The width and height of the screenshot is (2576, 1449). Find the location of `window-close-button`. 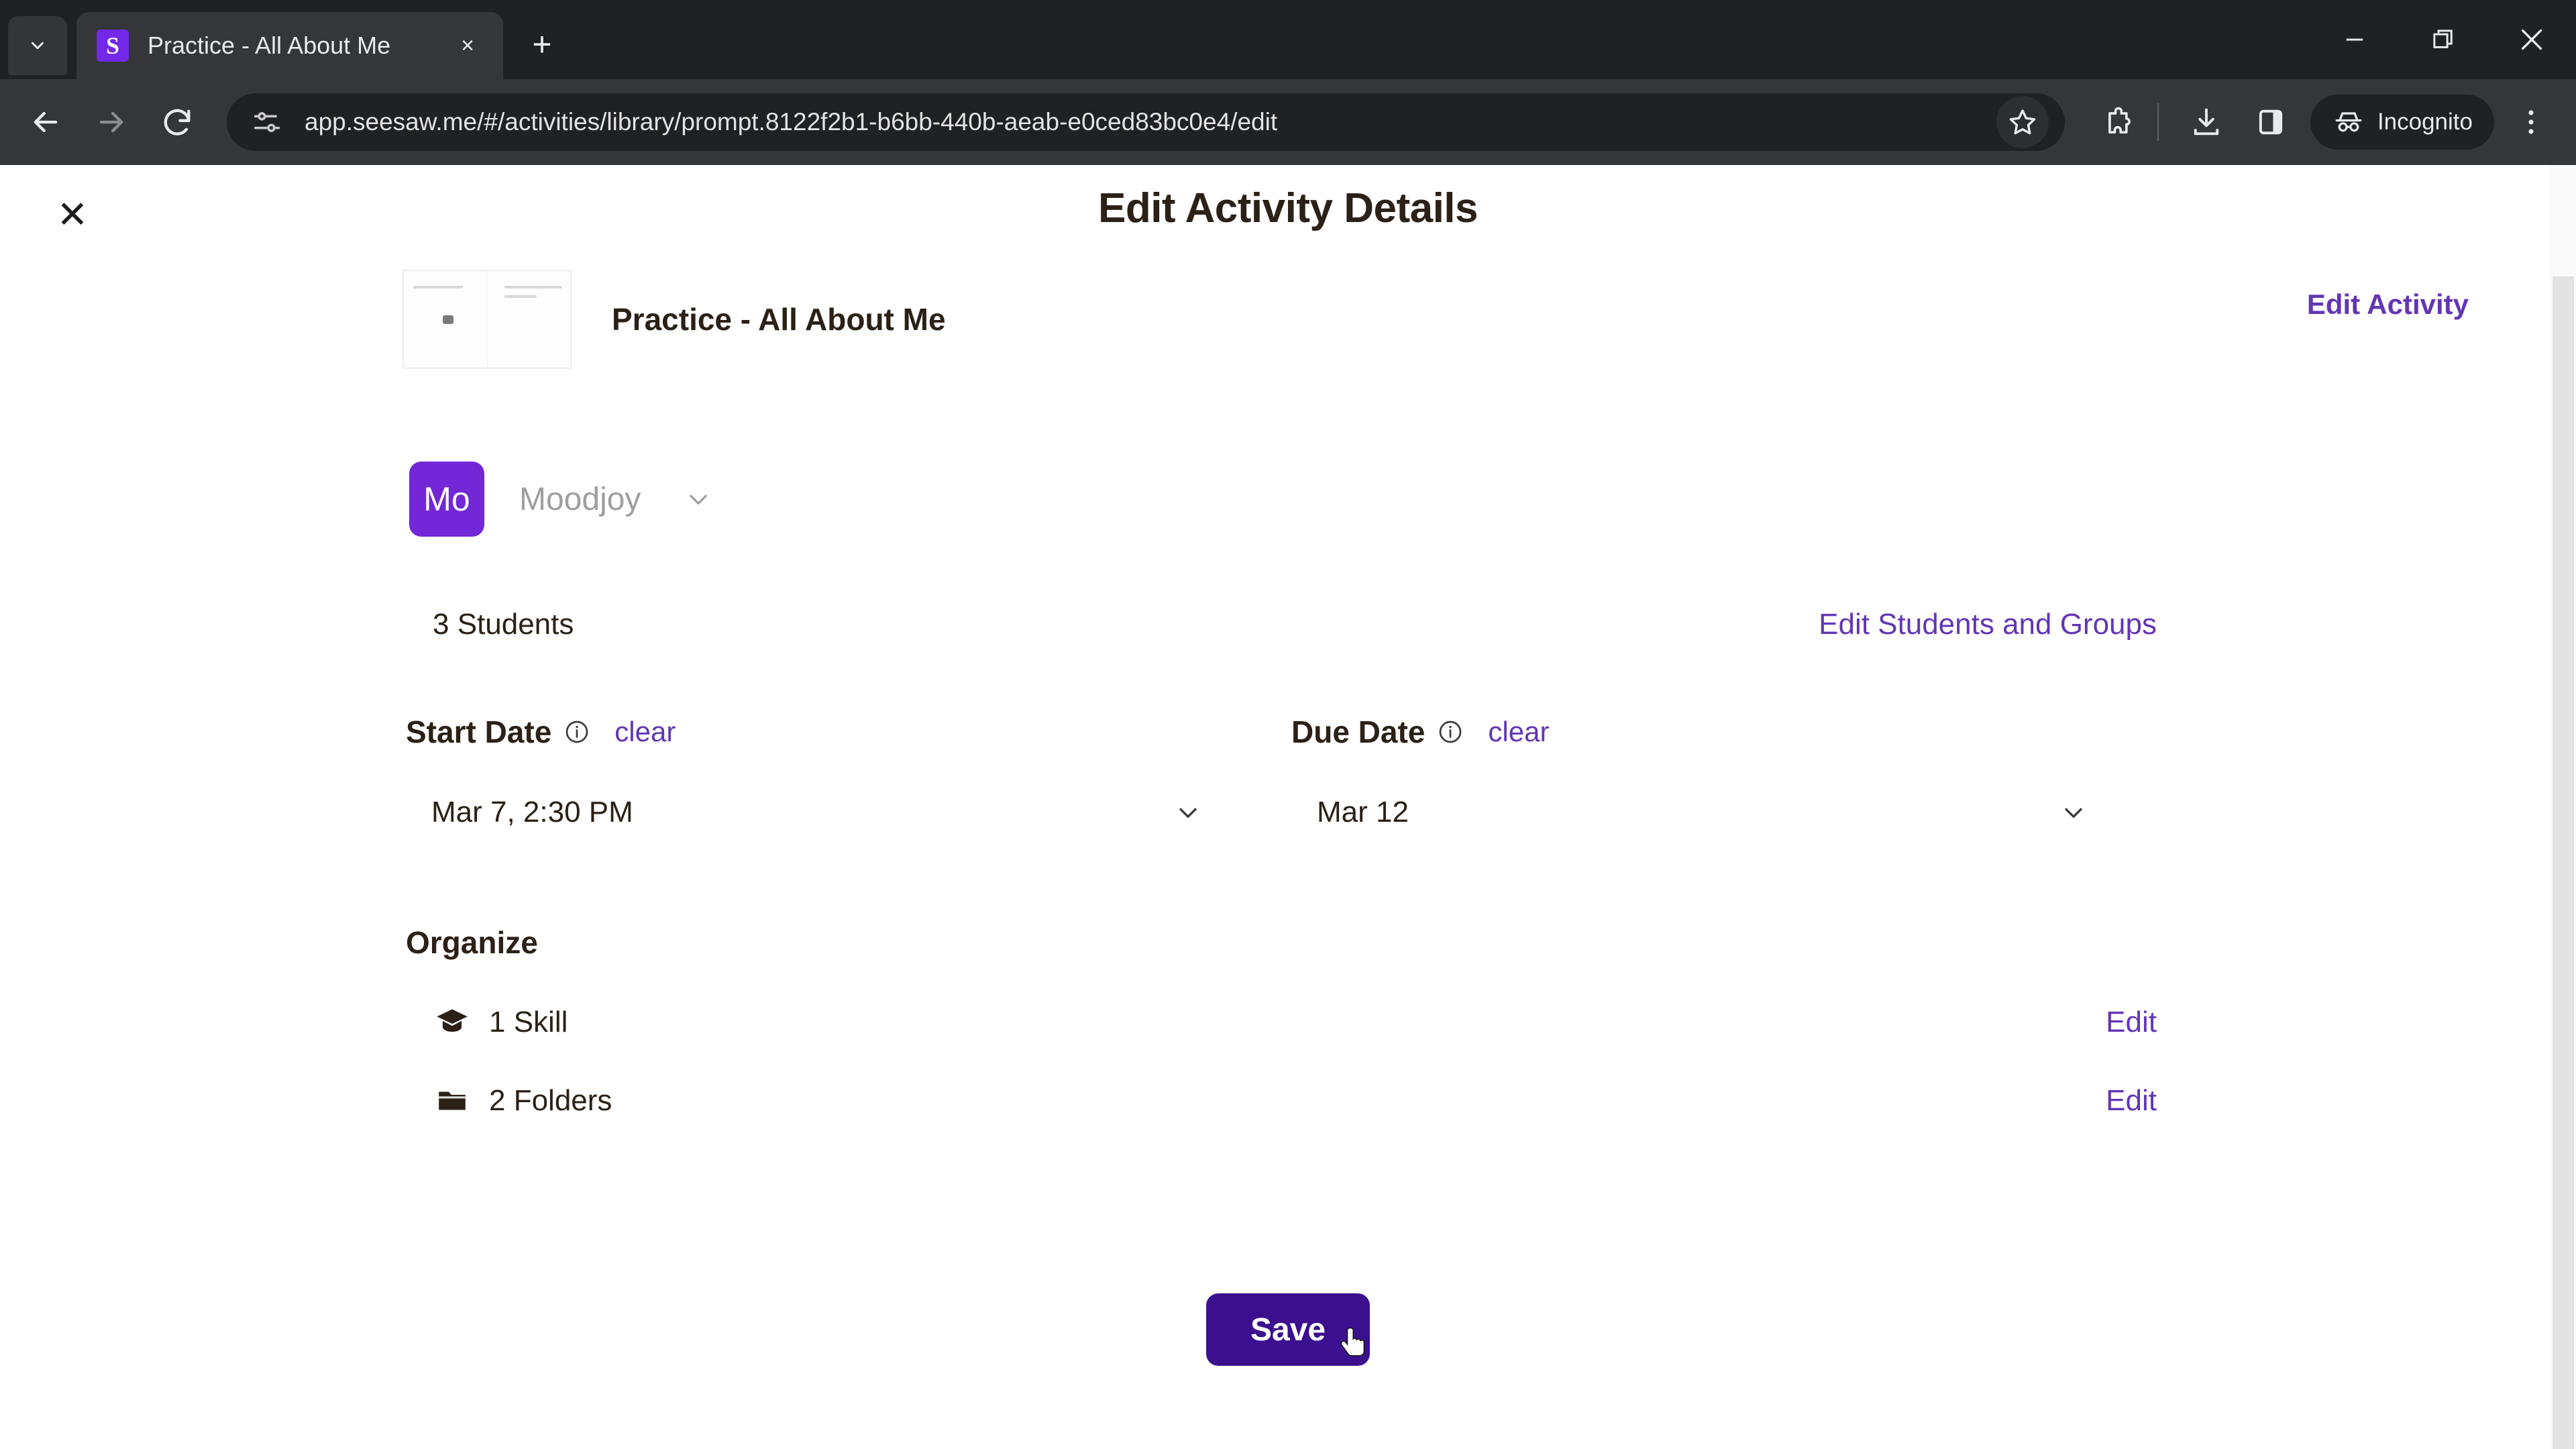

window-close-button is located at coordinates (2531, 39).